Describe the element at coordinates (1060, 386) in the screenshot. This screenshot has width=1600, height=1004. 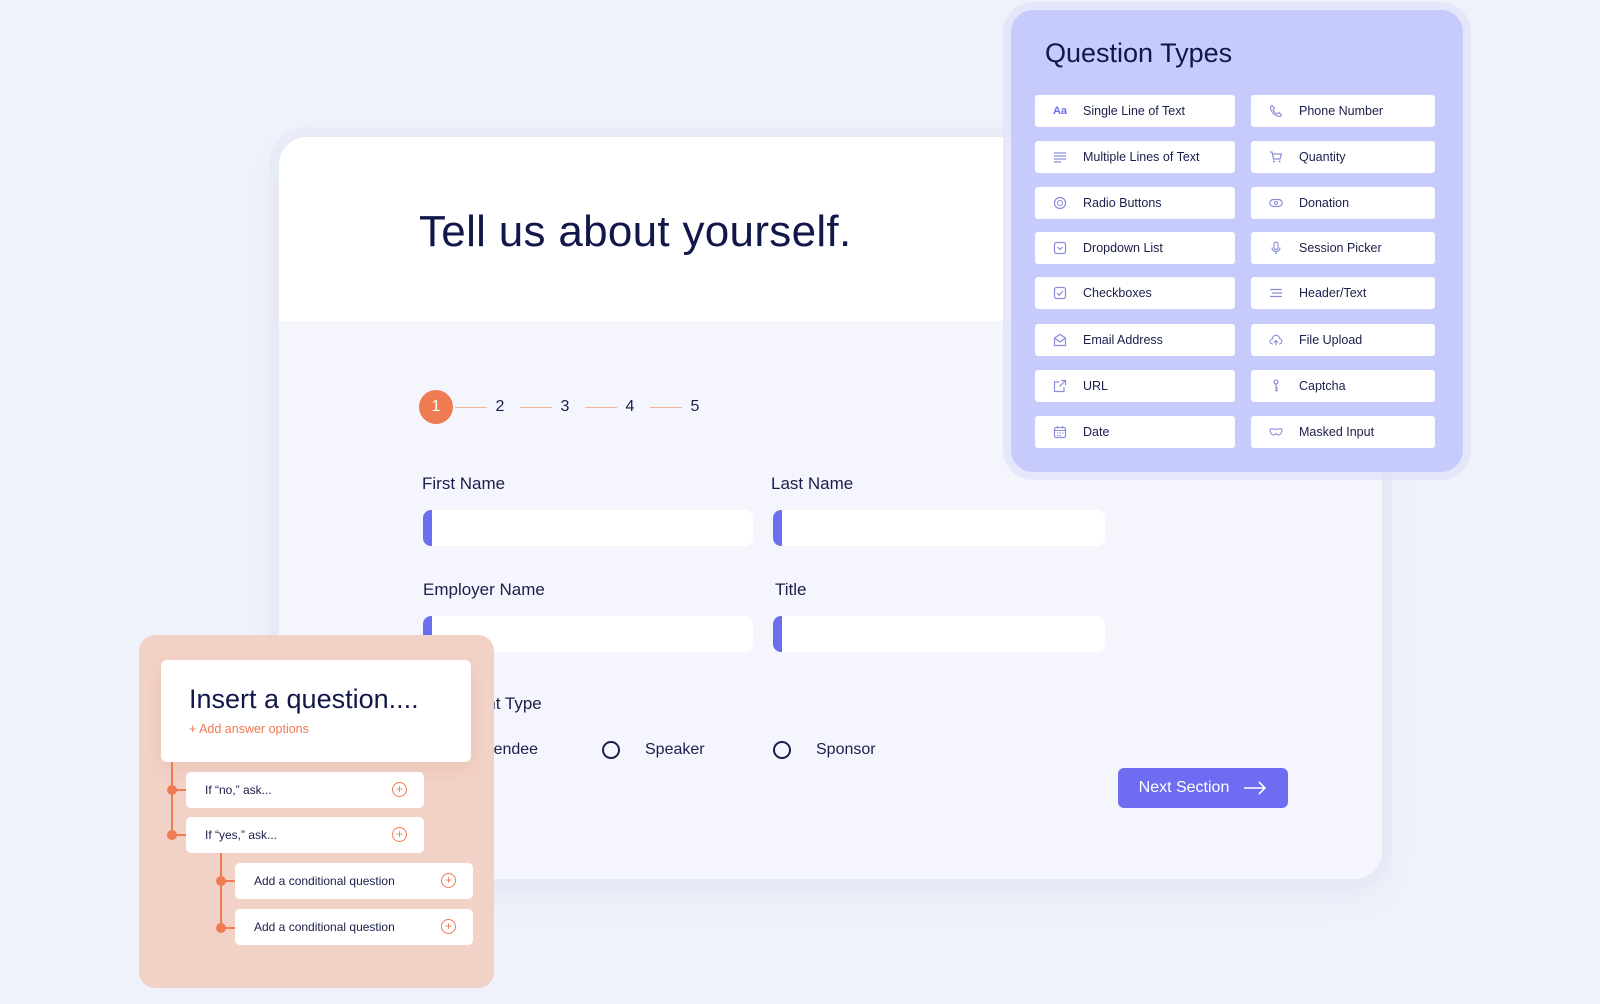
I see `external-link-icon` at that location.